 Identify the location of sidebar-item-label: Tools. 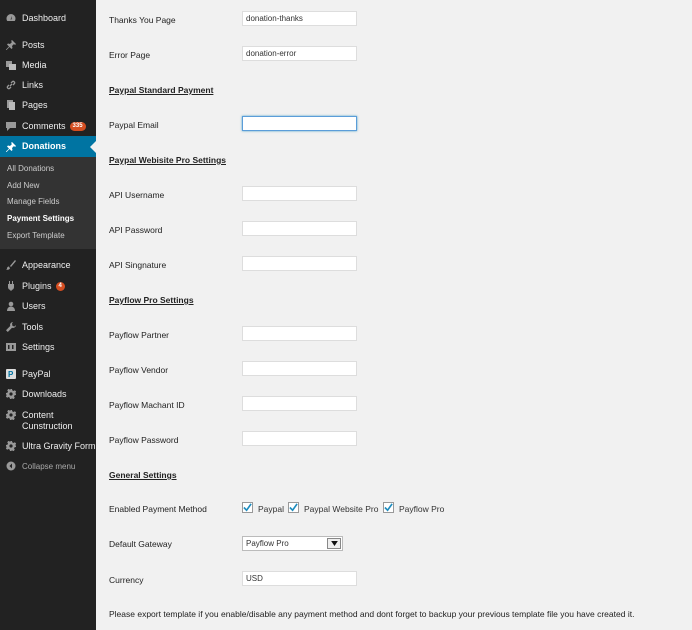
(33, 326).